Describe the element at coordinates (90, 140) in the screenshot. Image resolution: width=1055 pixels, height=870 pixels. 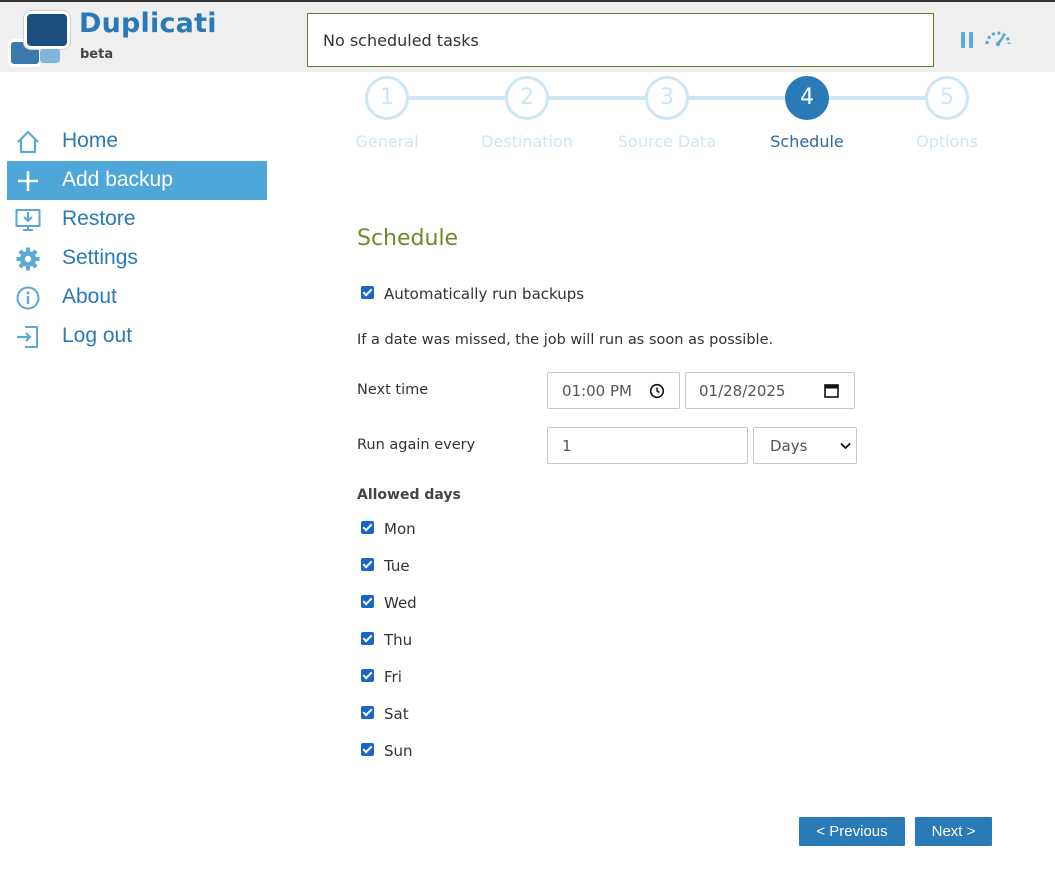
I see `sidebar-item-label: Home` at that location.